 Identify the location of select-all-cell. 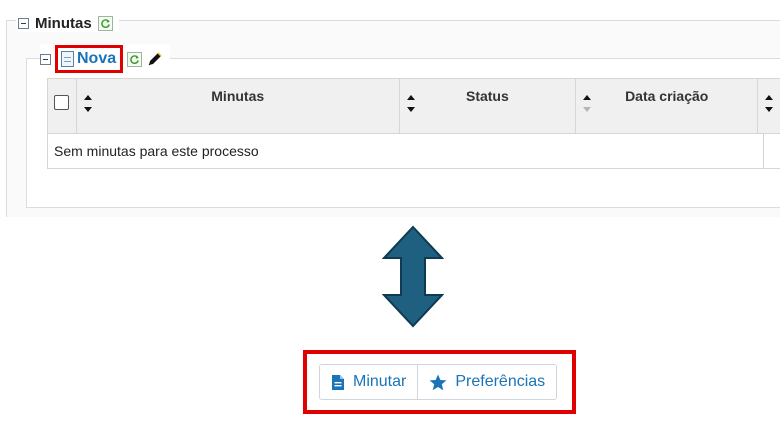
(62, 106).